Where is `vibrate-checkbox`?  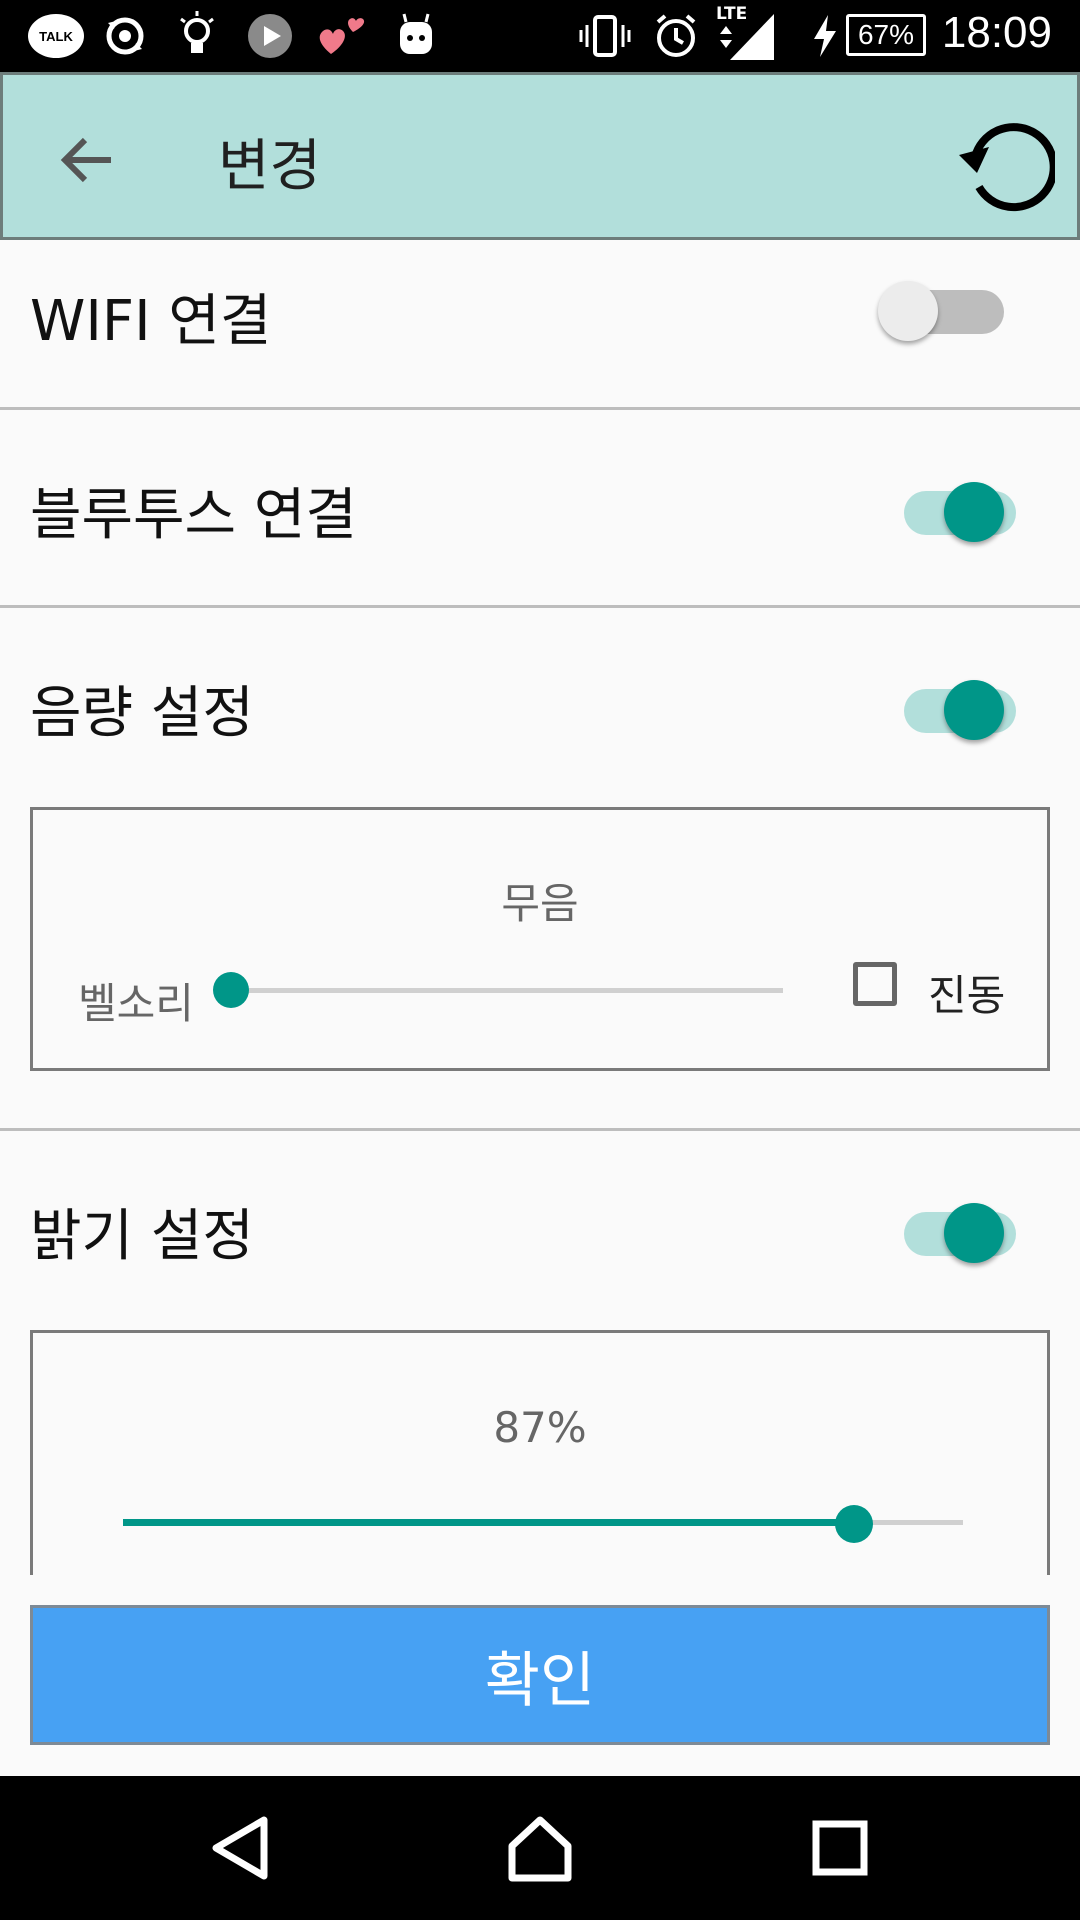 vibrate-checkbox is located at coordinates (875, 984).